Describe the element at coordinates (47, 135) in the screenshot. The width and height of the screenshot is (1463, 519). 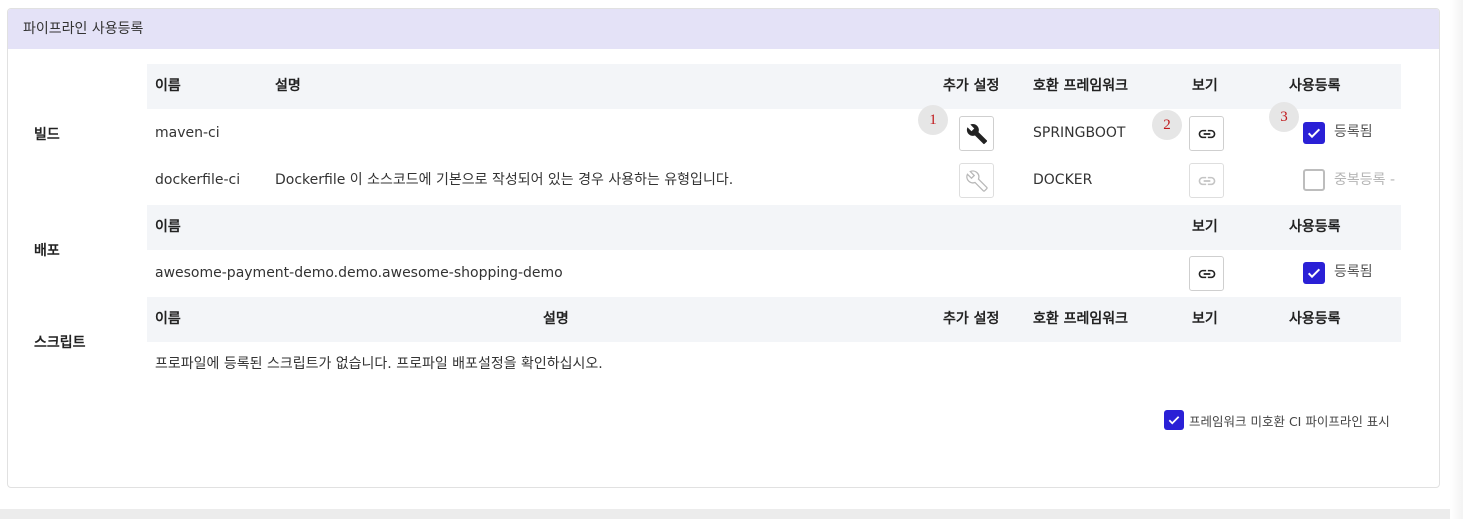
I see `section-label-build: 빌드` at that location.